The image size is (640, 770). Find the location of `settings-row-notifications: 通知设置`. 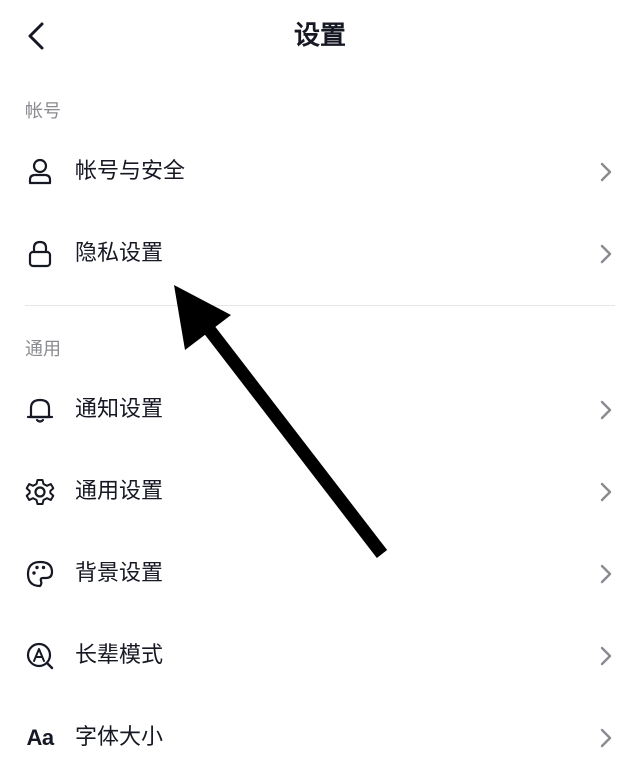

settings-row-notifications: 通知设置 is located at coordinates (320, 410).